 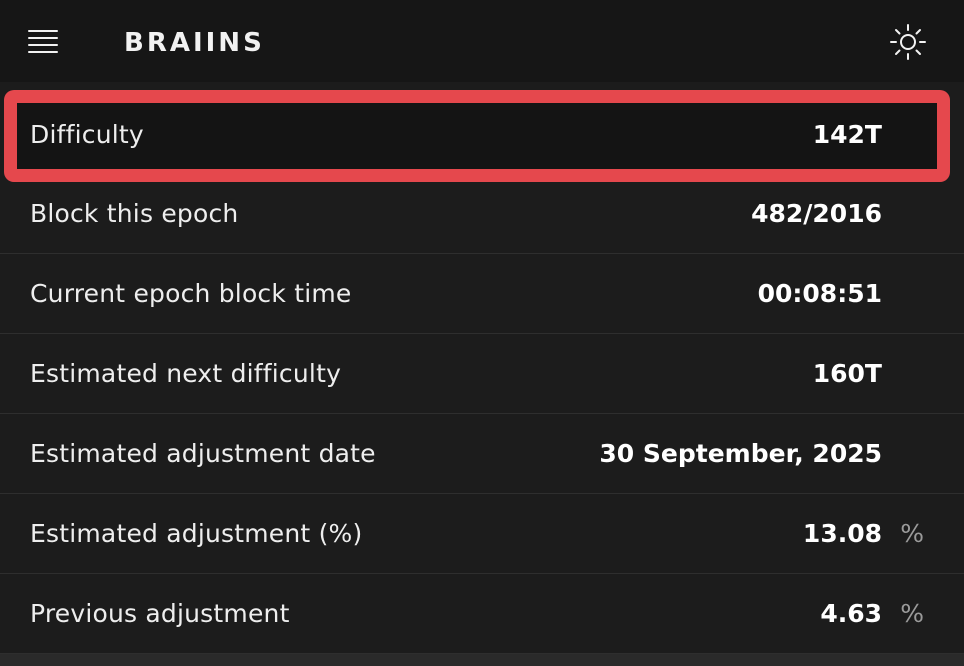 What do you see at coordinates (847, 134) in the screenshot?
I see `stat-value: 142T` at bounding box center [847, 134].